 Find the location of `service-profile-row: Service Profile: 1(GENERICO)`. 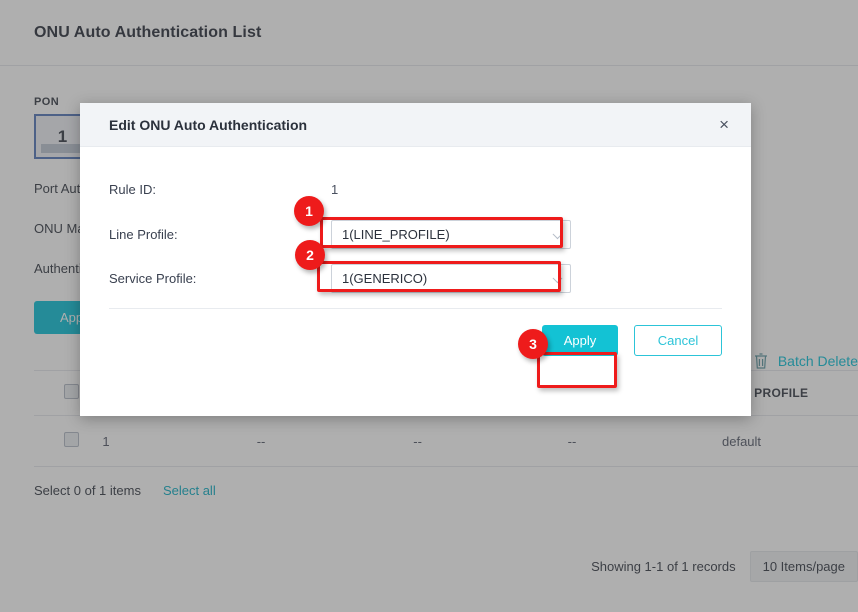

service-profile-row: Service Profile: 1(GENERICO) is located at coordinates (415, 278).